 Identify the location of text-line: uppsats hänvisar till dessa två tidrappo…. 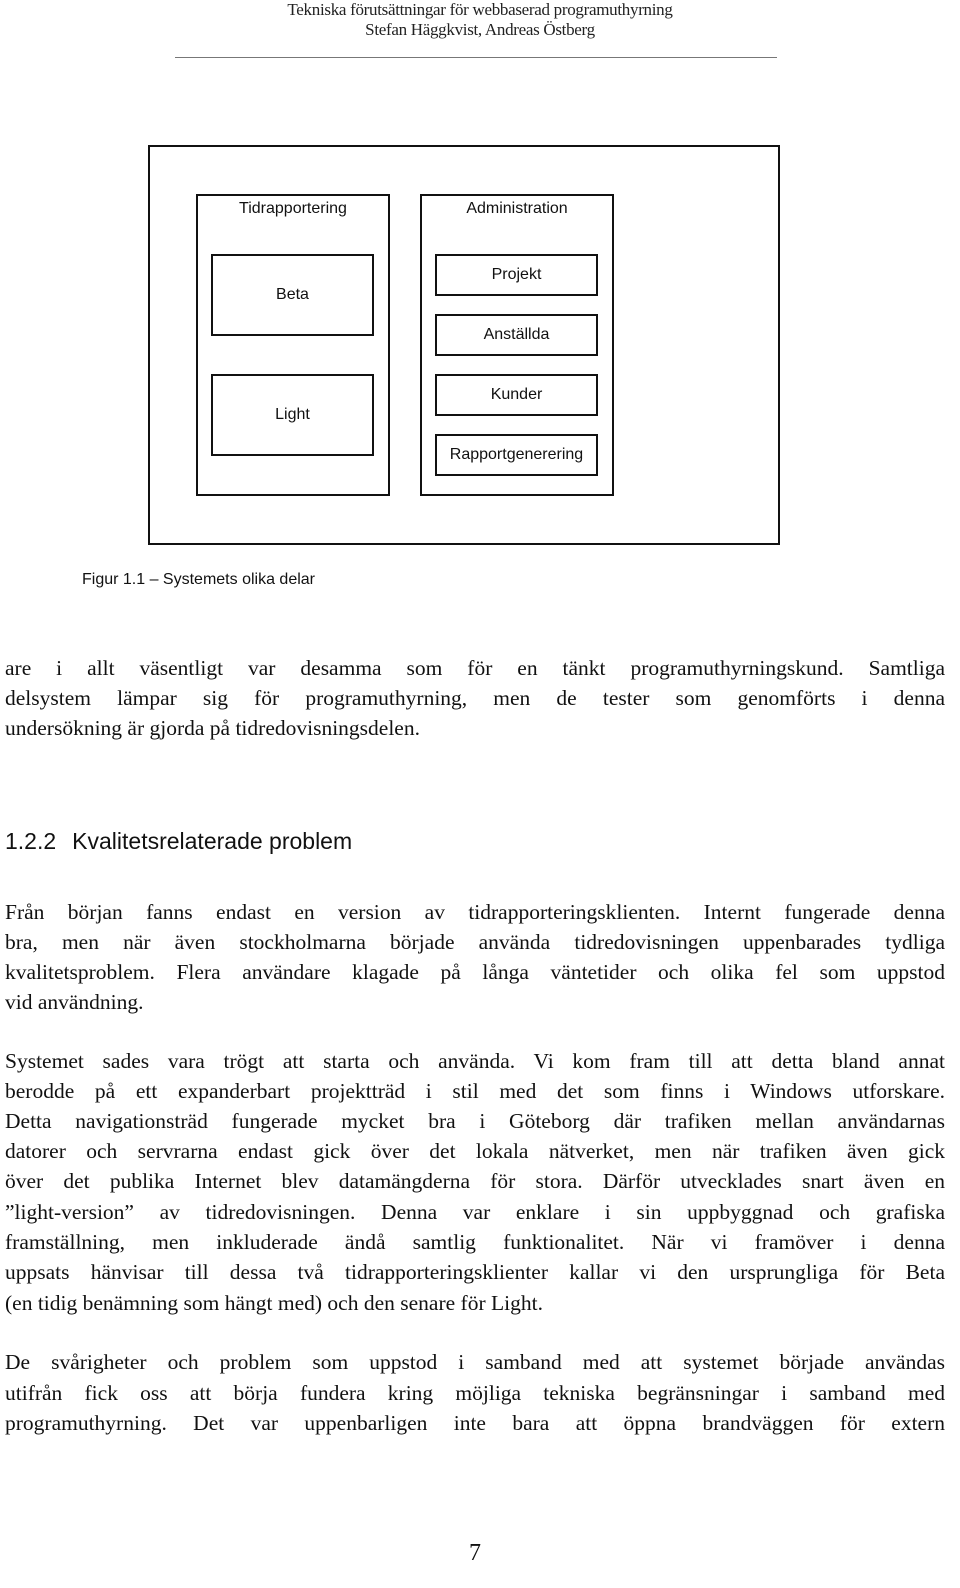
(475, 1272).